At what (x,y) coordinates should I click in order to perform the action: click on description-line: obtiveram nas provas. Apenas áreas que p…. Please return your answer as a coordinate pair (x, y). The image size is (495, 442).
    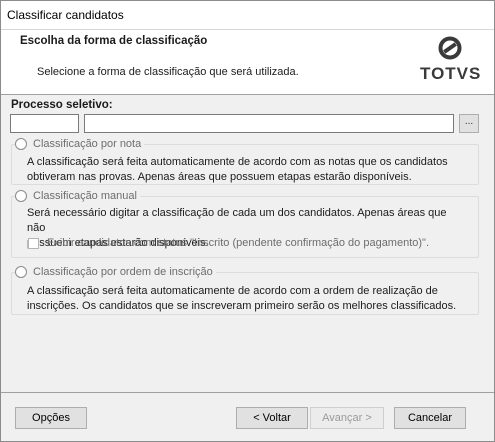
    Looking at the image, I should click on (219, 177).